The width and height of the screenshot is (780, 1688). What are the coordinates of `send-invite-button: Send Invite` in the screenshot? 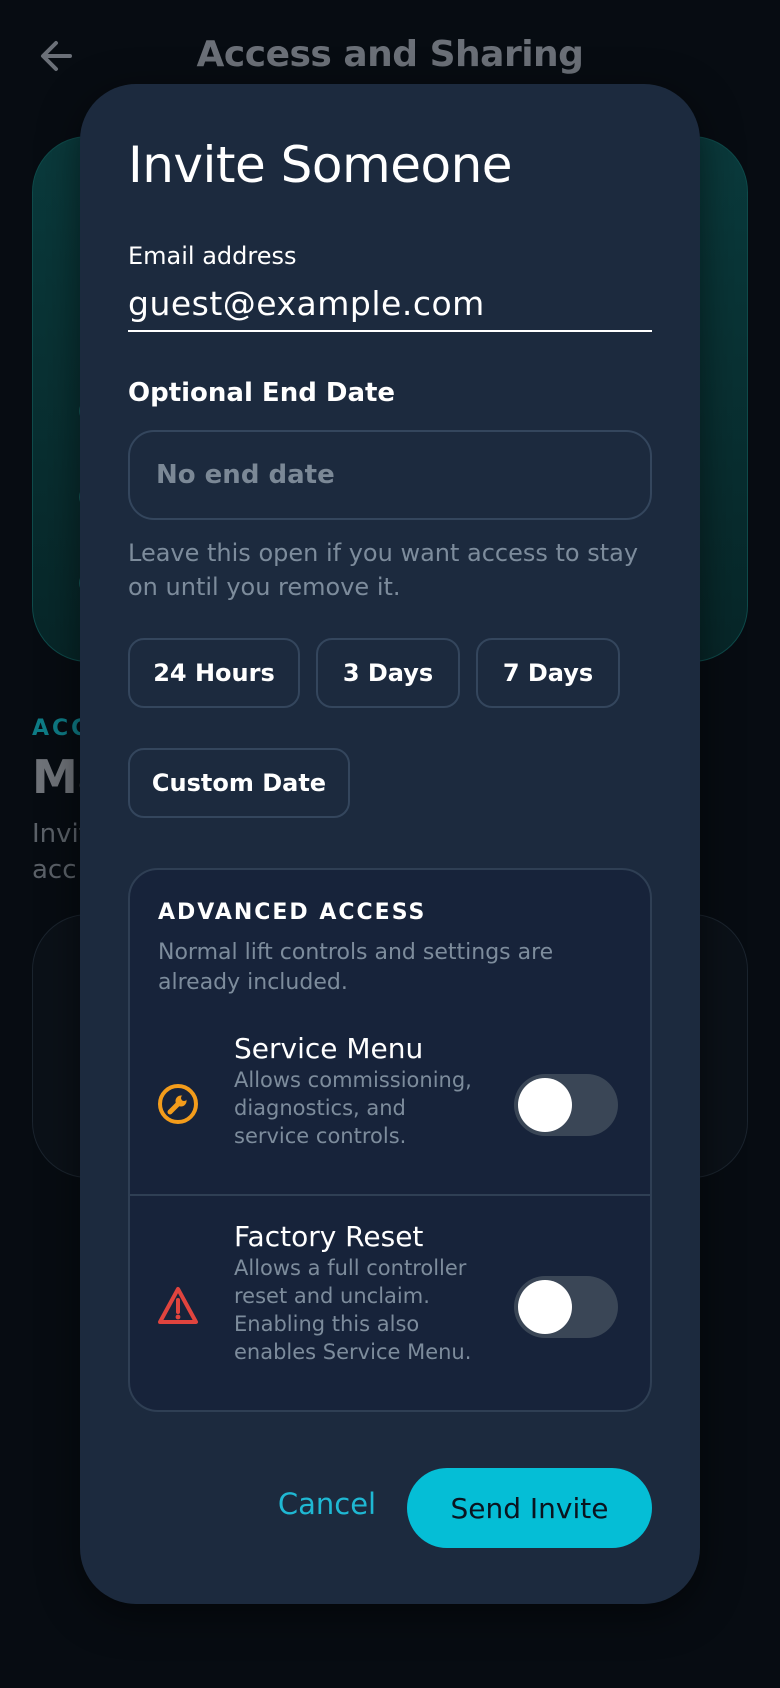 It's located at (529, 1508).